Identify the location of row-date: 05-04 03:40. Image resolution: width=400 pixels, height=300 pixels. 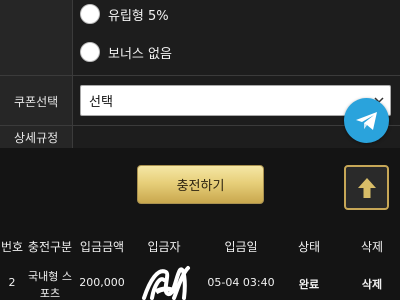
(241, 282).